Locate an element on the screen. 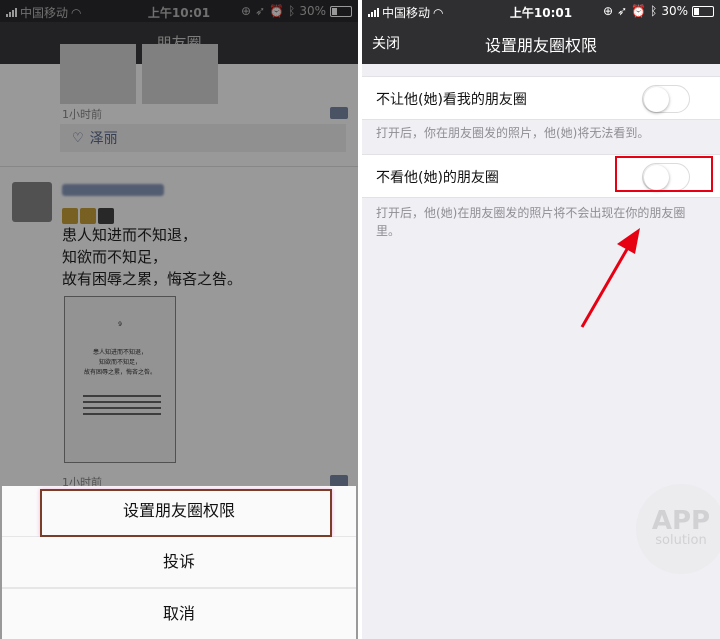  nav-bar: 关闭 设置朋友圈权限 is located at coordinates (541, 43).